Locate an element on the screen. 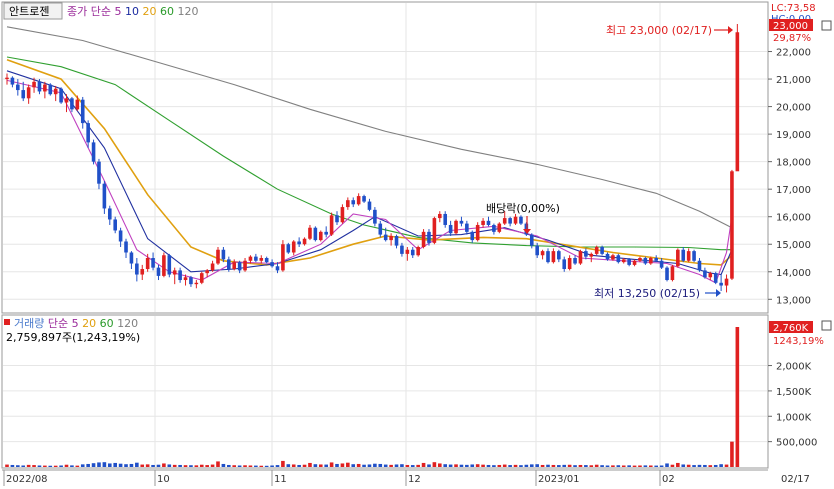 The height and width of the screenshot is (489, 834). volume-maximize-icon is located at coordinates (826, 325).